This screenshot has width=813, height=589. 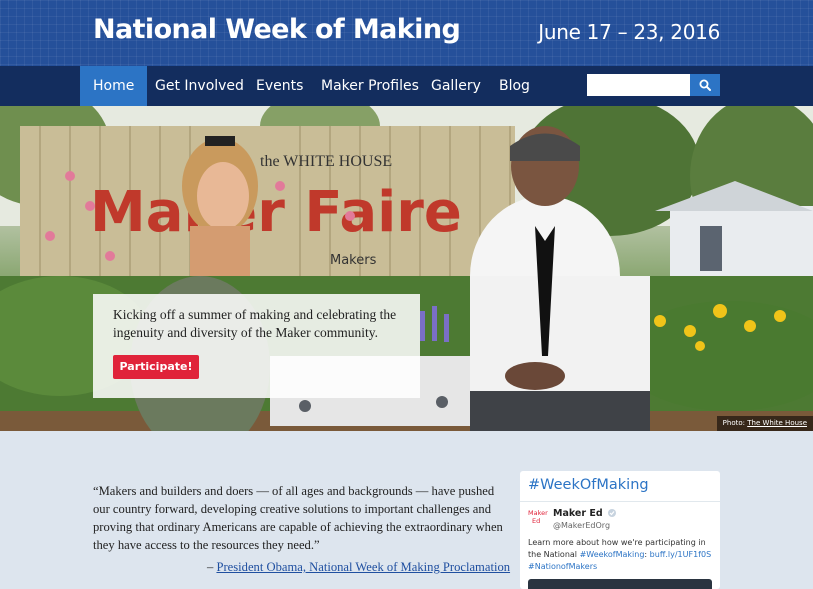 I want to click on search-button, so click(x=705, y=85).